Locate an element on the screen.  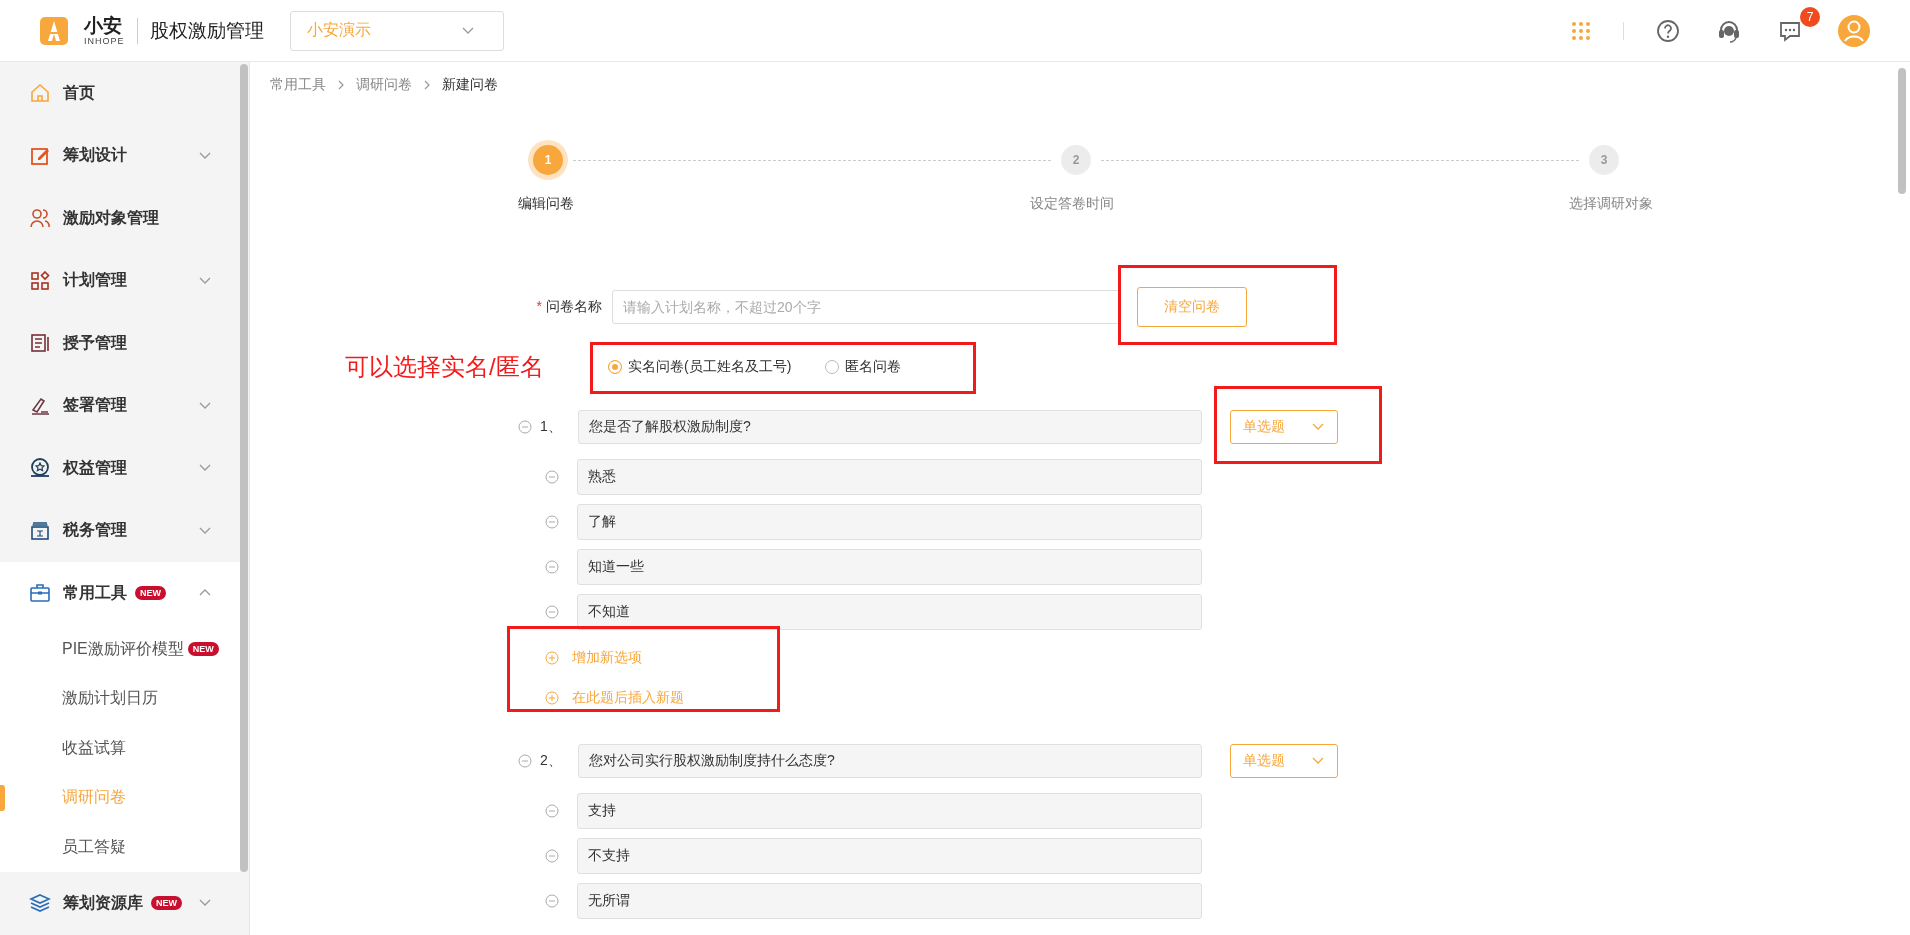
tower-logo-icon is located at coordinates (54, 30).